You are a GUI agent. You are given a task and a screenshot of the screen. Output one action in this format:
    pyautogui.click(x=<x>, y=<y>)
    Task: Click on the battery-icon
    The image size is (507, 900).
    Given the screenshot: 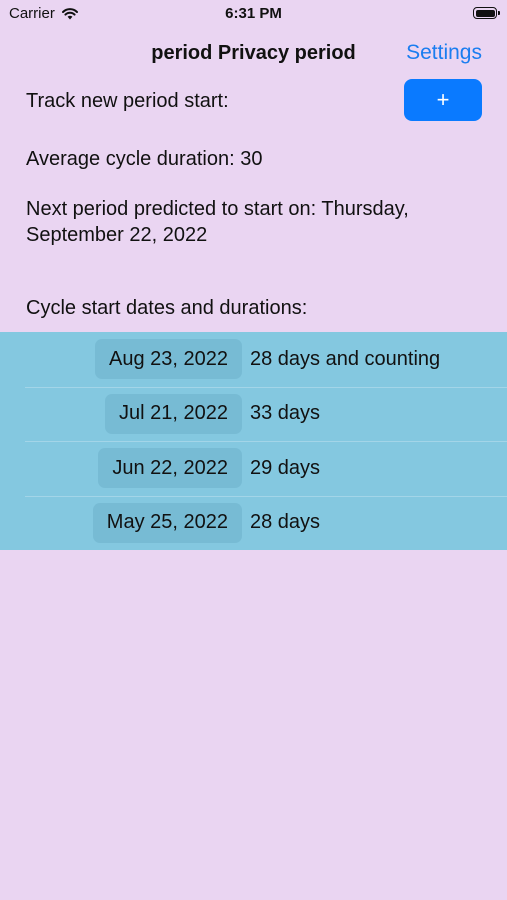 What is the action you would take?
    pyautogui.click(x=486, y=13)
    